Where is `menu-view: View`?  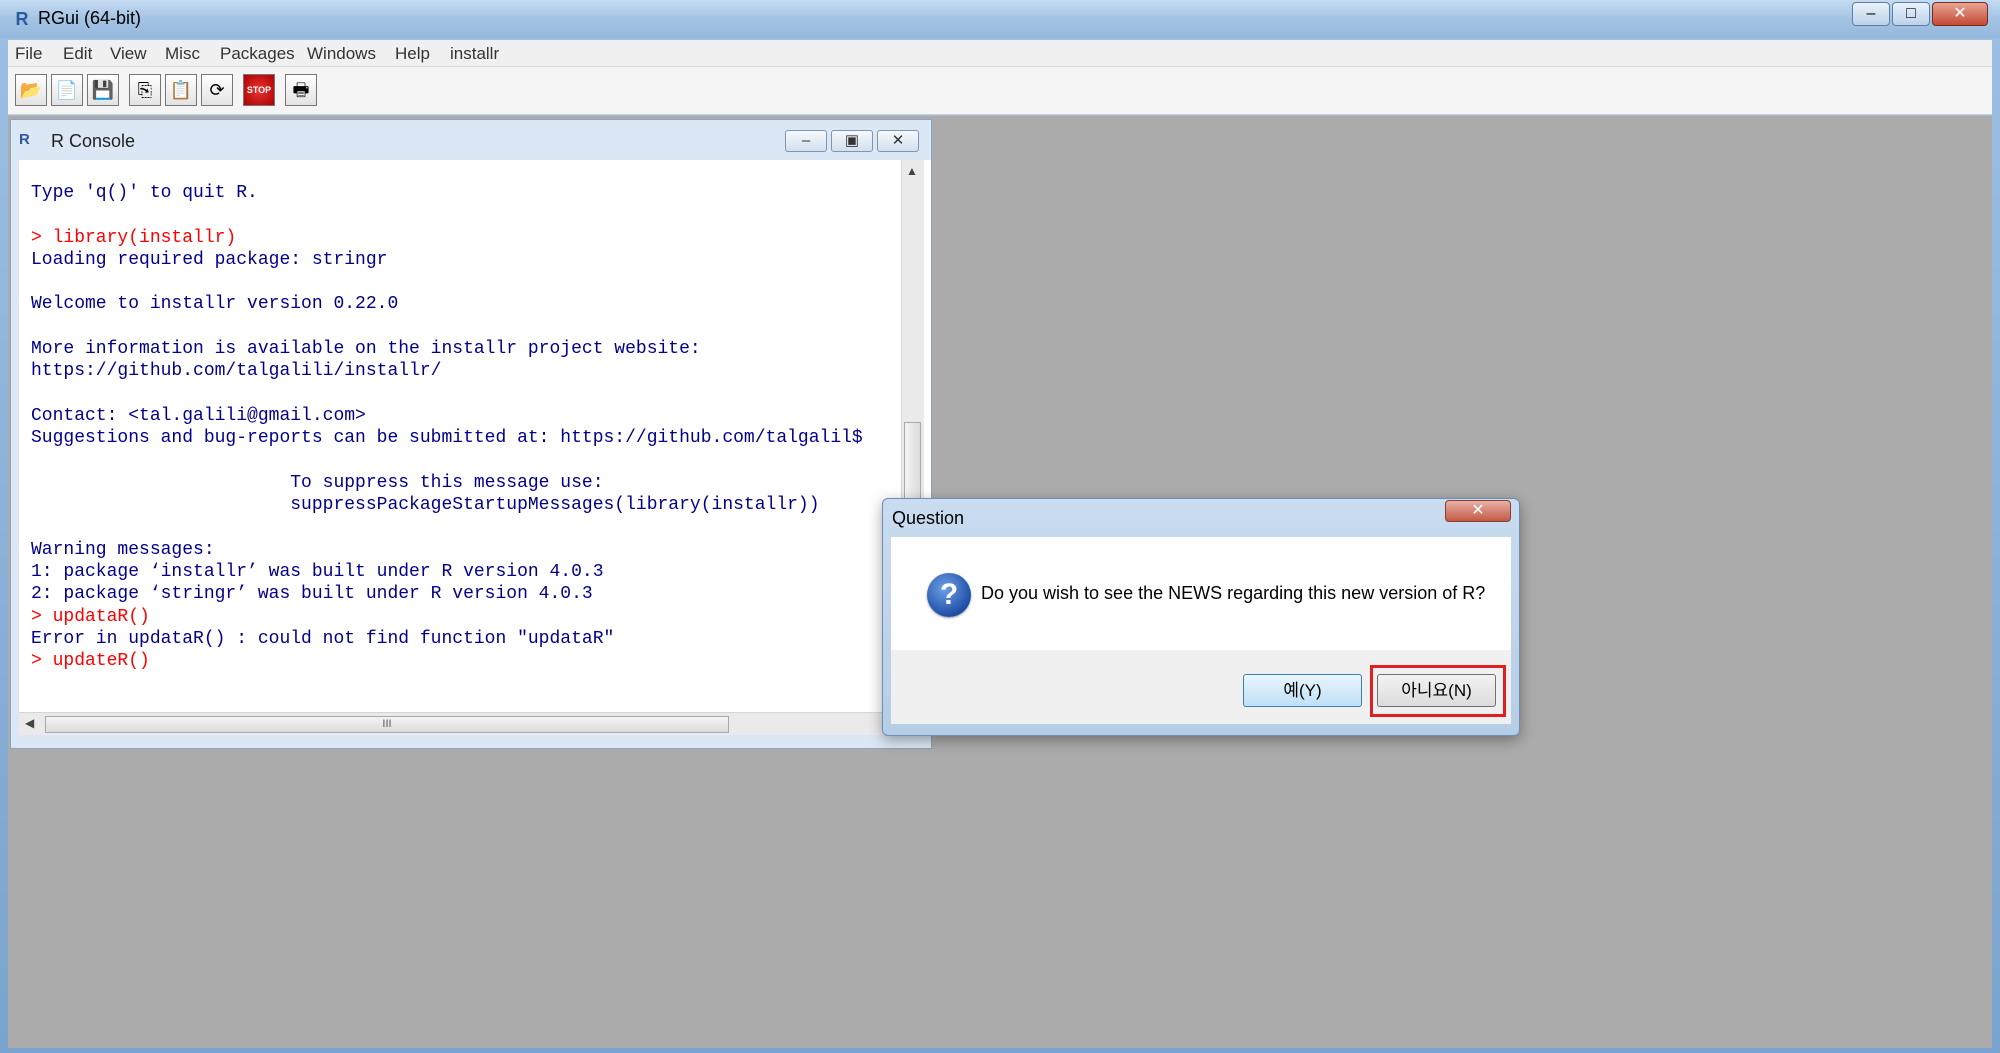
menu-view: View is located at coordinates (128, 54).